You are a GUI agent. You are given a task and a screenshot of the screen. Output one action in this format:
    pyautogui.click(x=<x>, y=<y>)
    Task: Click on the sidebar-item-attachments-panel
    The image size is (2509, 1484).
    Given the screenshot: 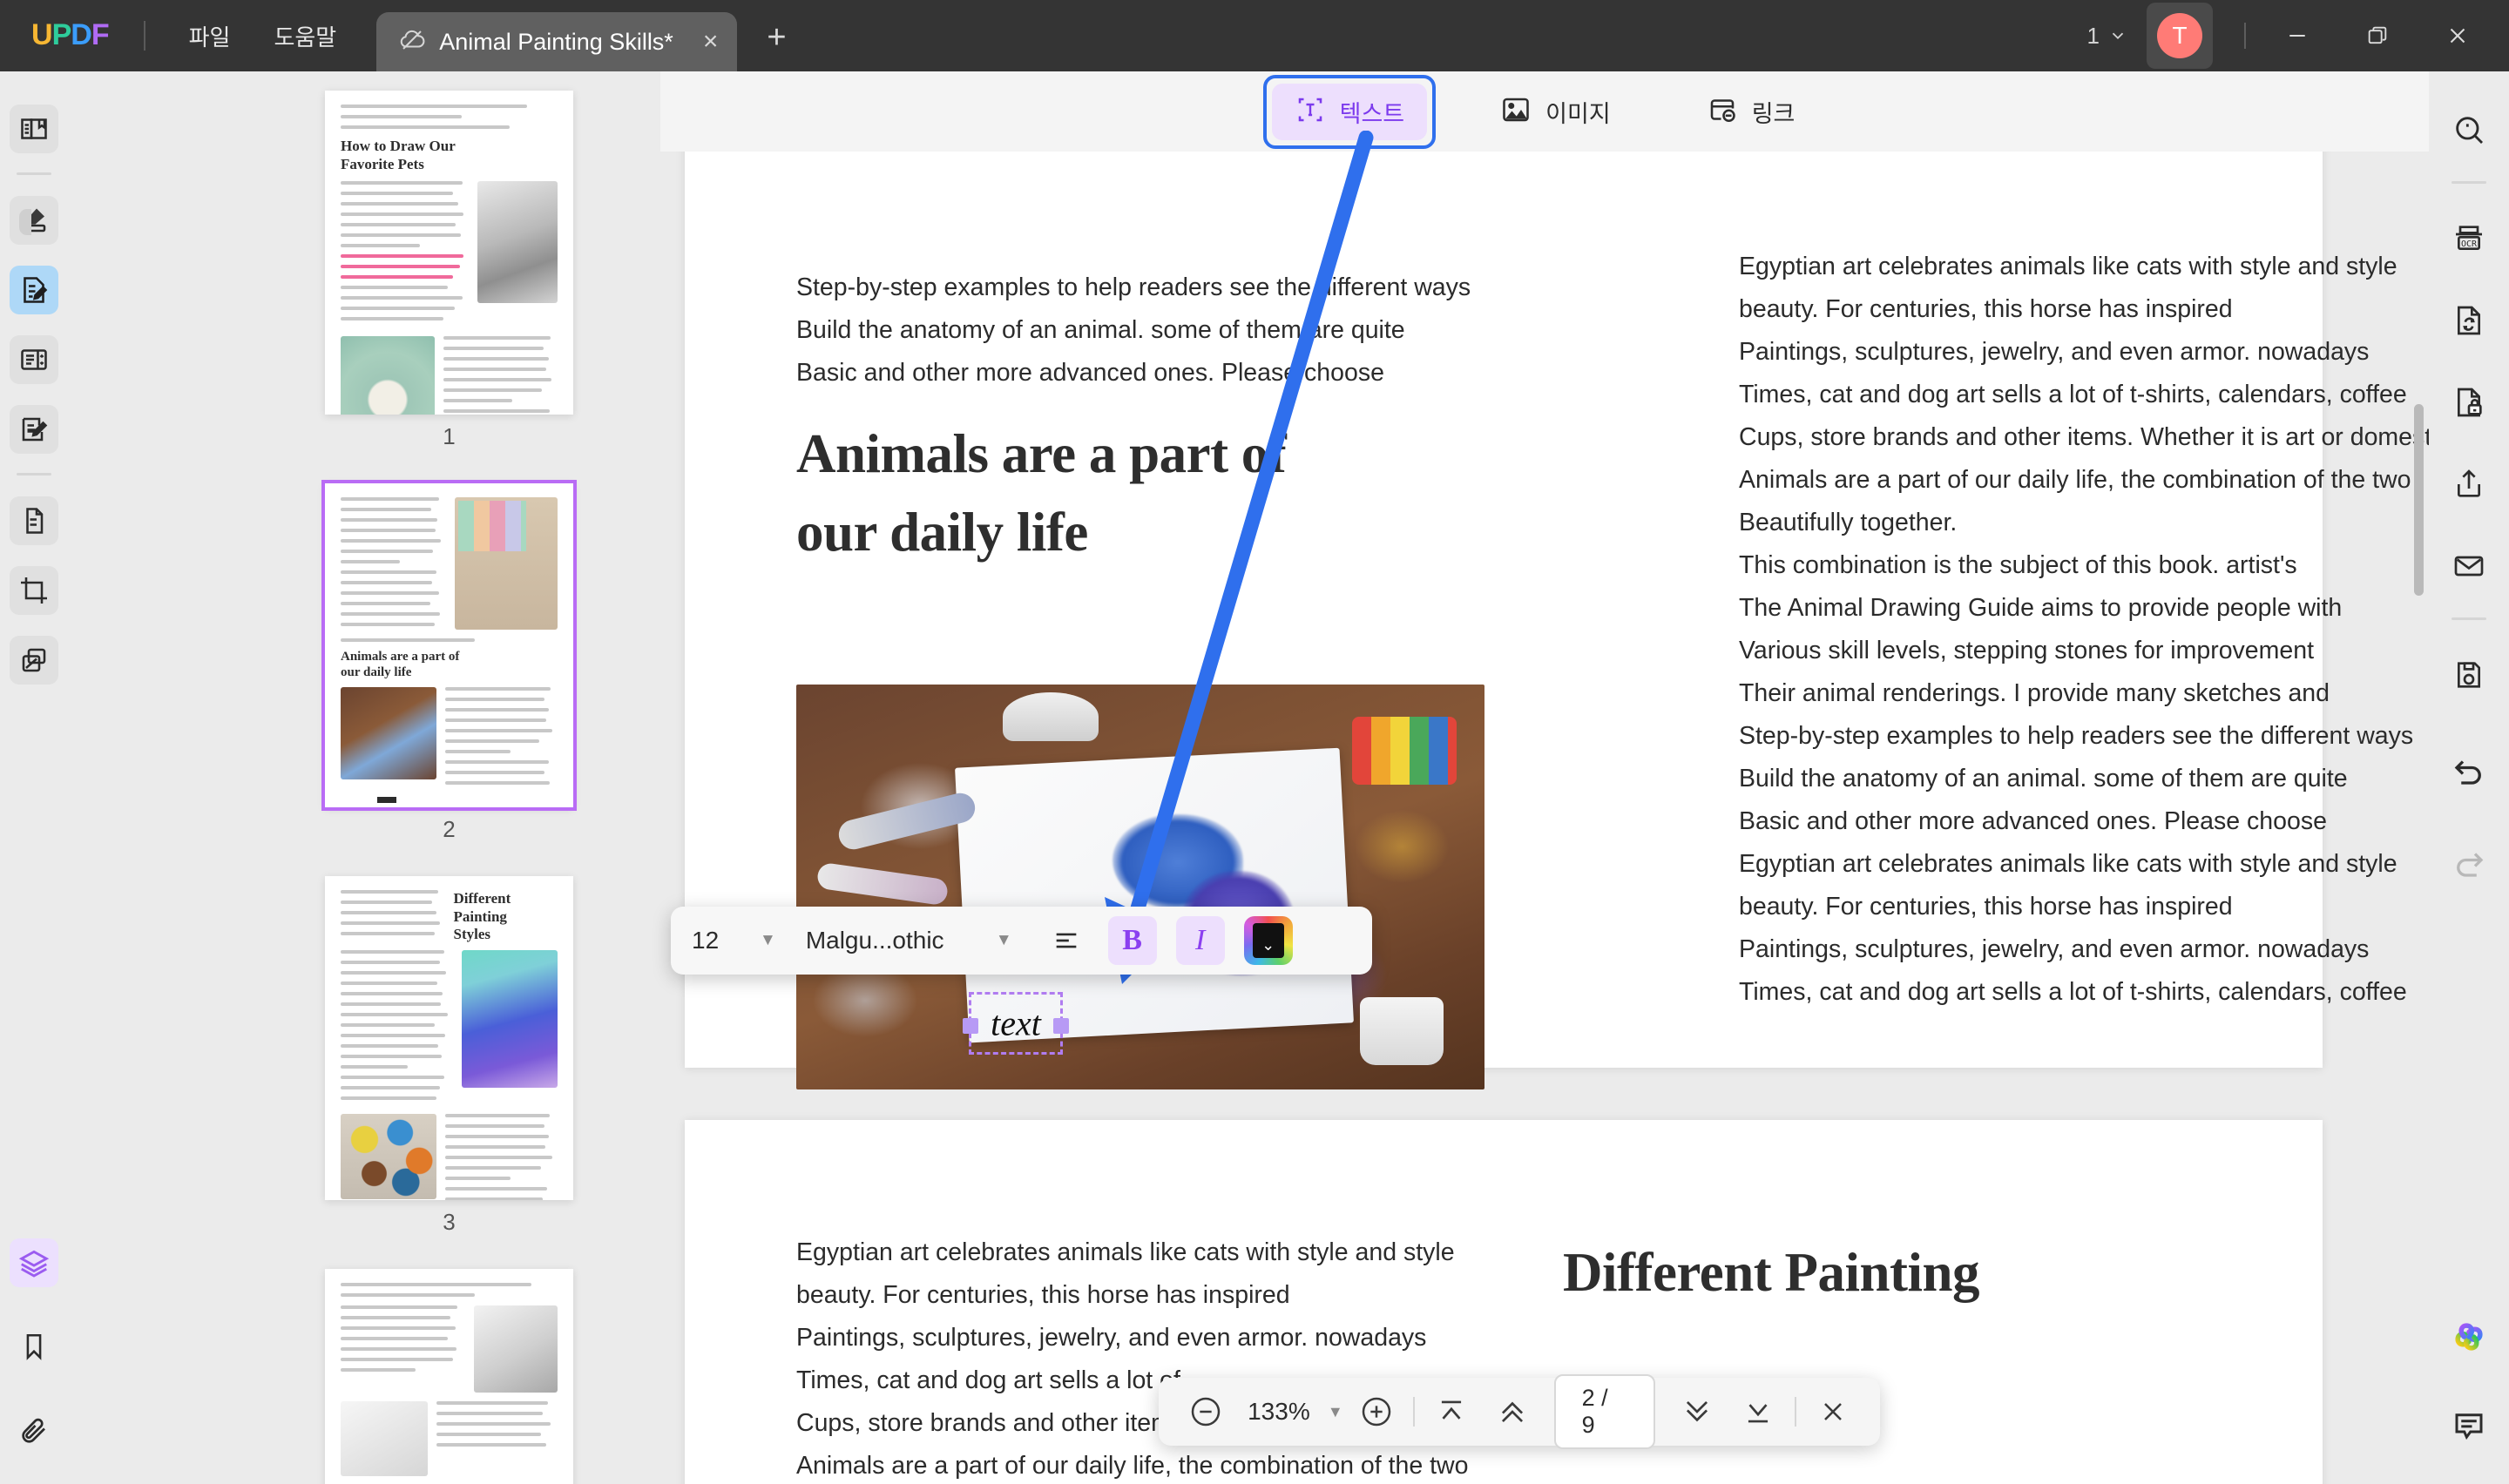 What is the action you would take?
    pyautogui.click(x=34, y=1430)
    